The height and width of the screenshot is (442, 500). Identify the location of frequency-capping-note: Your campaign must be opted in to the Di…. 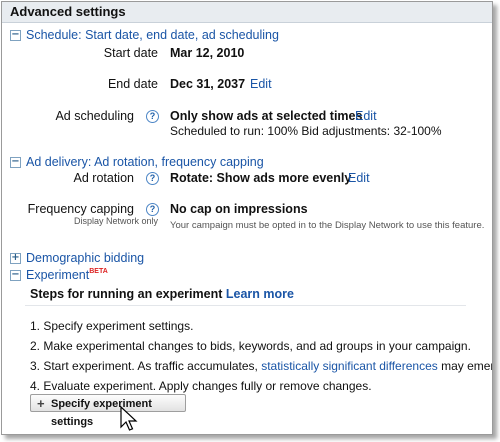
(327, 225).